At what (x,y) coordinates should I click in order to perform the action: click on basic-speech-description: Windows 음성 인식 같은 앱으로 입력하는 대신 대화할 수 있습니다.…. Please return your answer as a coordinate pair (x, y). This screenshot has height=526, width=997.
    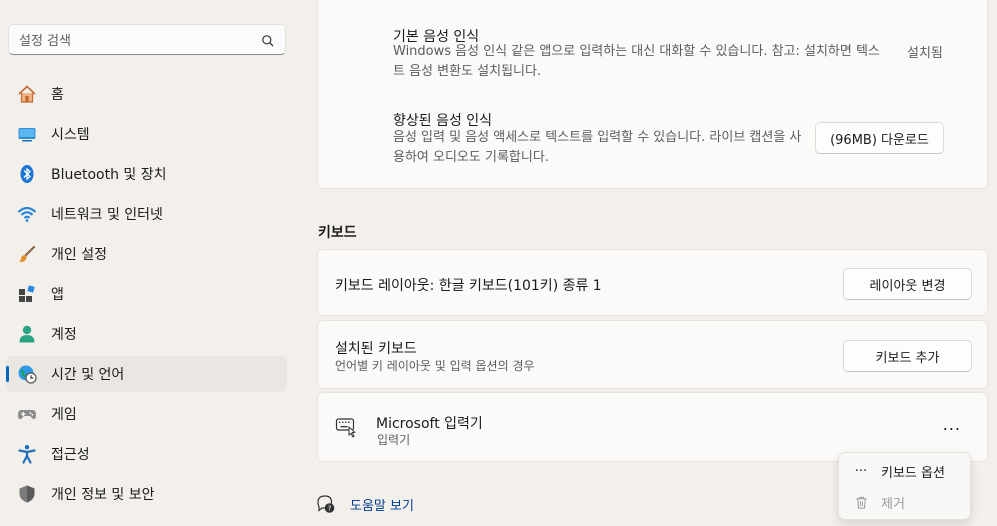
    Looking at the image, I should click on (638, 62).